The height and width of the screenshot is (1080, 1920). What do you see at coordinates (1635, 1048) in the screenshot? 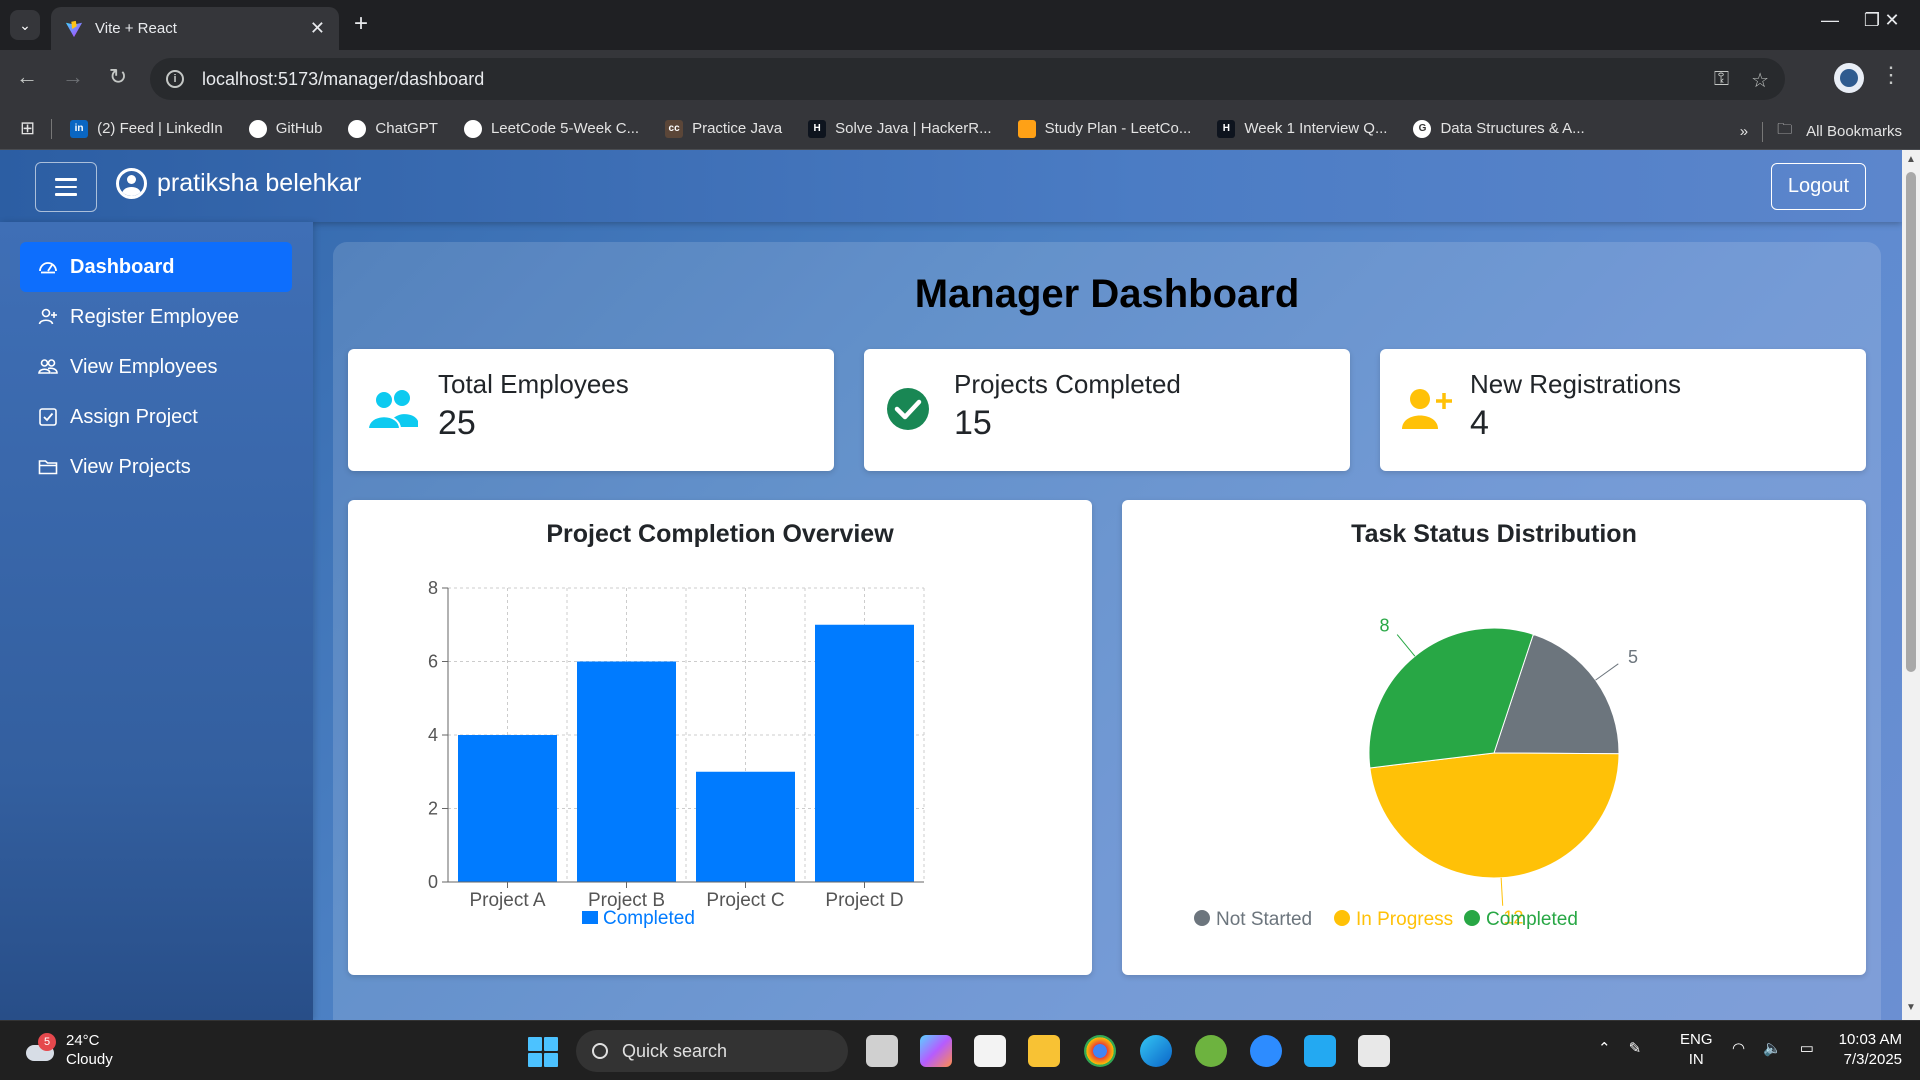
I see `pen-icon: ✎` at bounding box center [1635, 1048].